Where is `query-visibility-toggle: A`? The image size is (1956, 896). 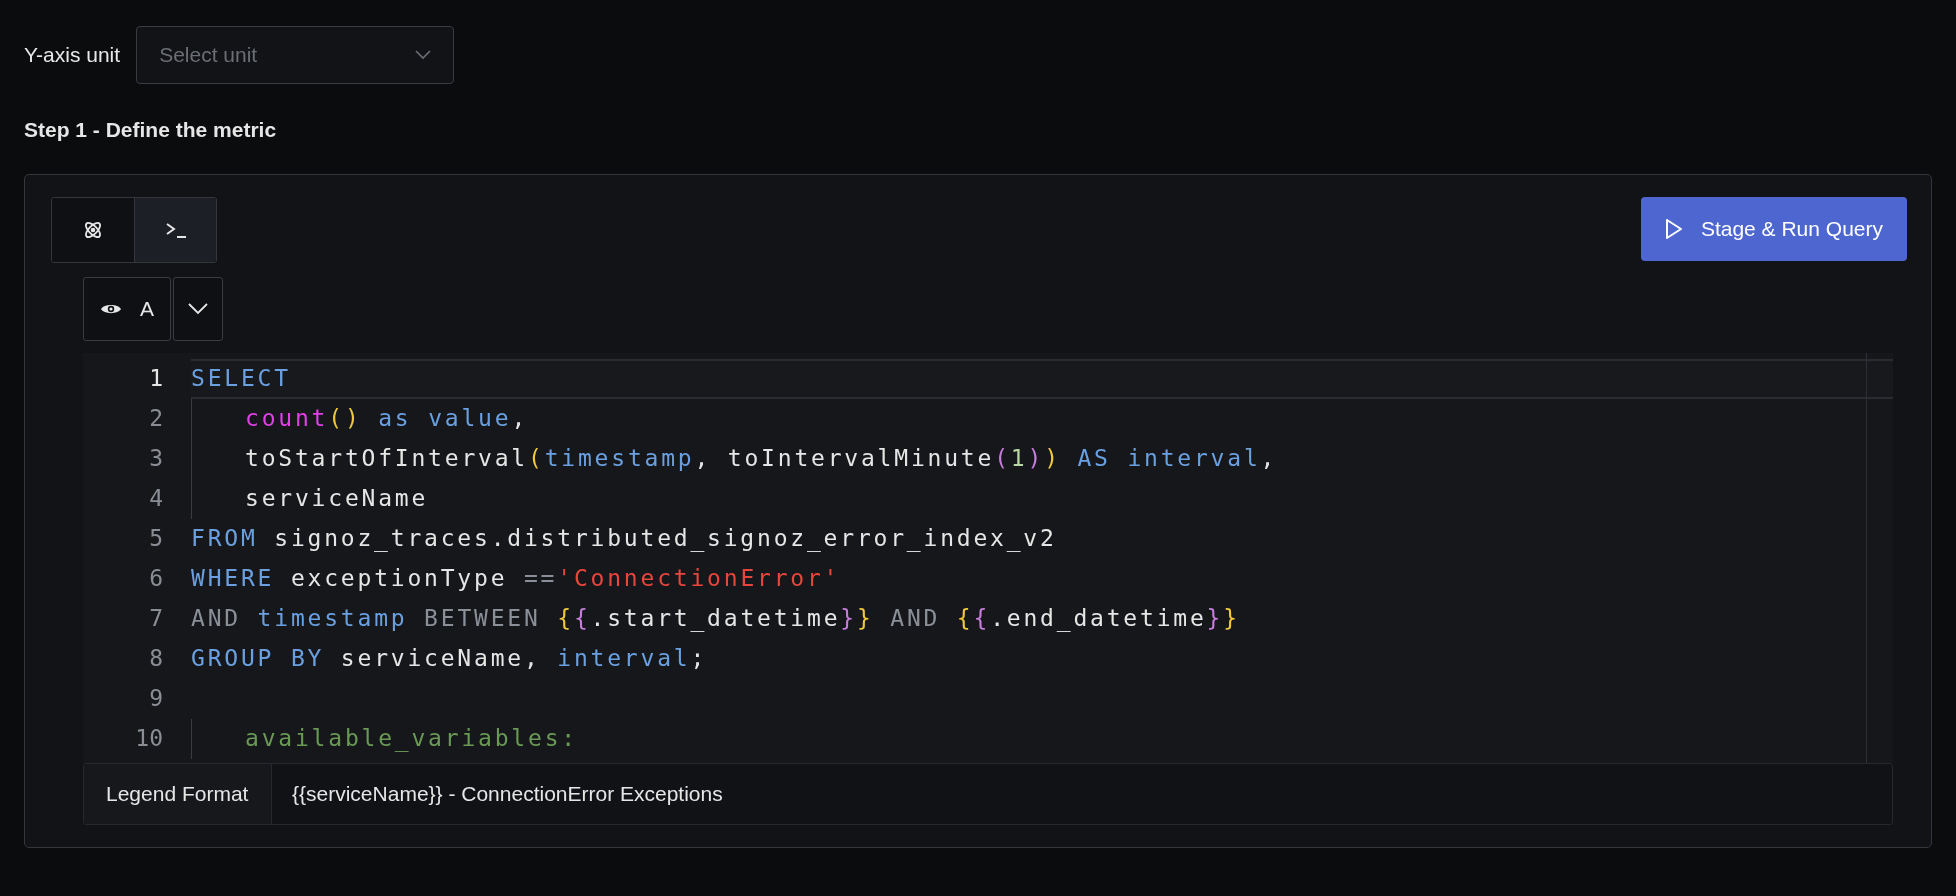 query-visibility-toggle: A is located at coordinates (127, 308).